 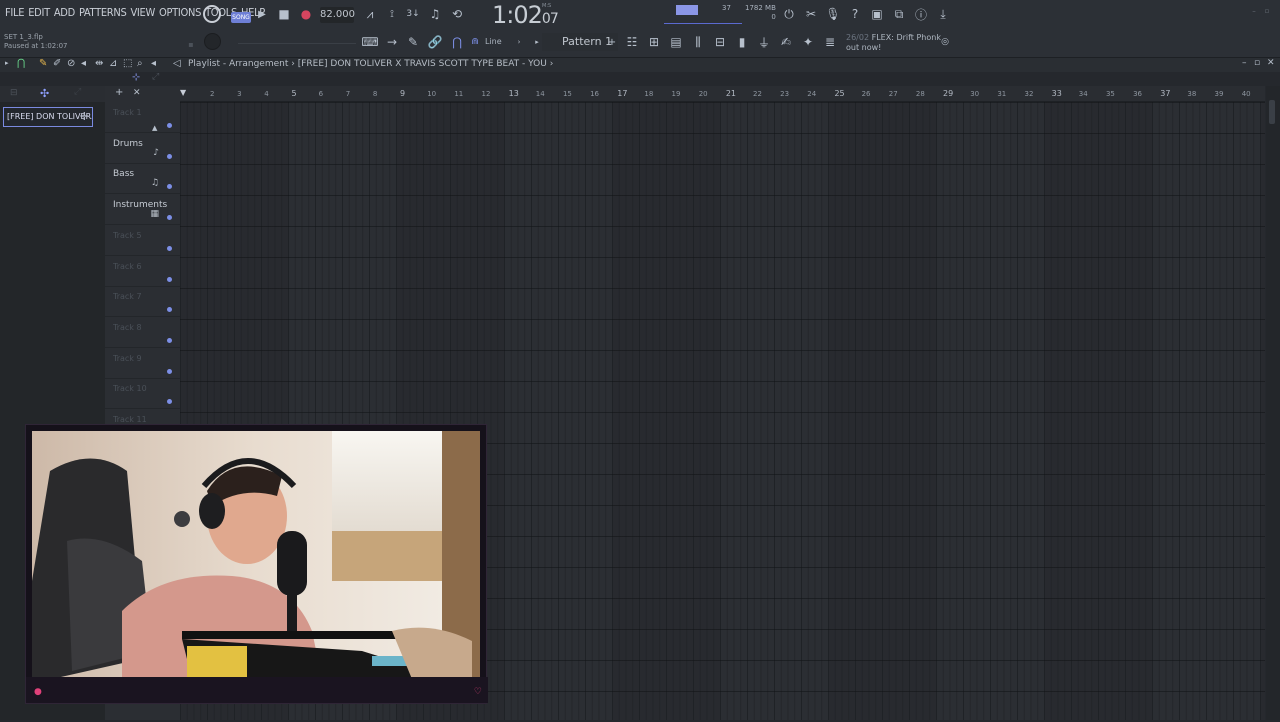 I want to click on loop-record-icon: ⟲, so click(x=457, y=14).